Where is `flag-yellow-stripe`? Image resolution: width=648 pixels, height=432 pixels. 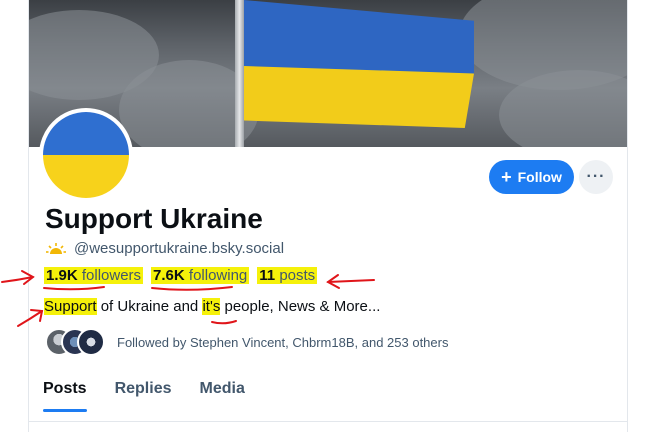 flag-yellow-stripe is located at coordinates (359, 97).